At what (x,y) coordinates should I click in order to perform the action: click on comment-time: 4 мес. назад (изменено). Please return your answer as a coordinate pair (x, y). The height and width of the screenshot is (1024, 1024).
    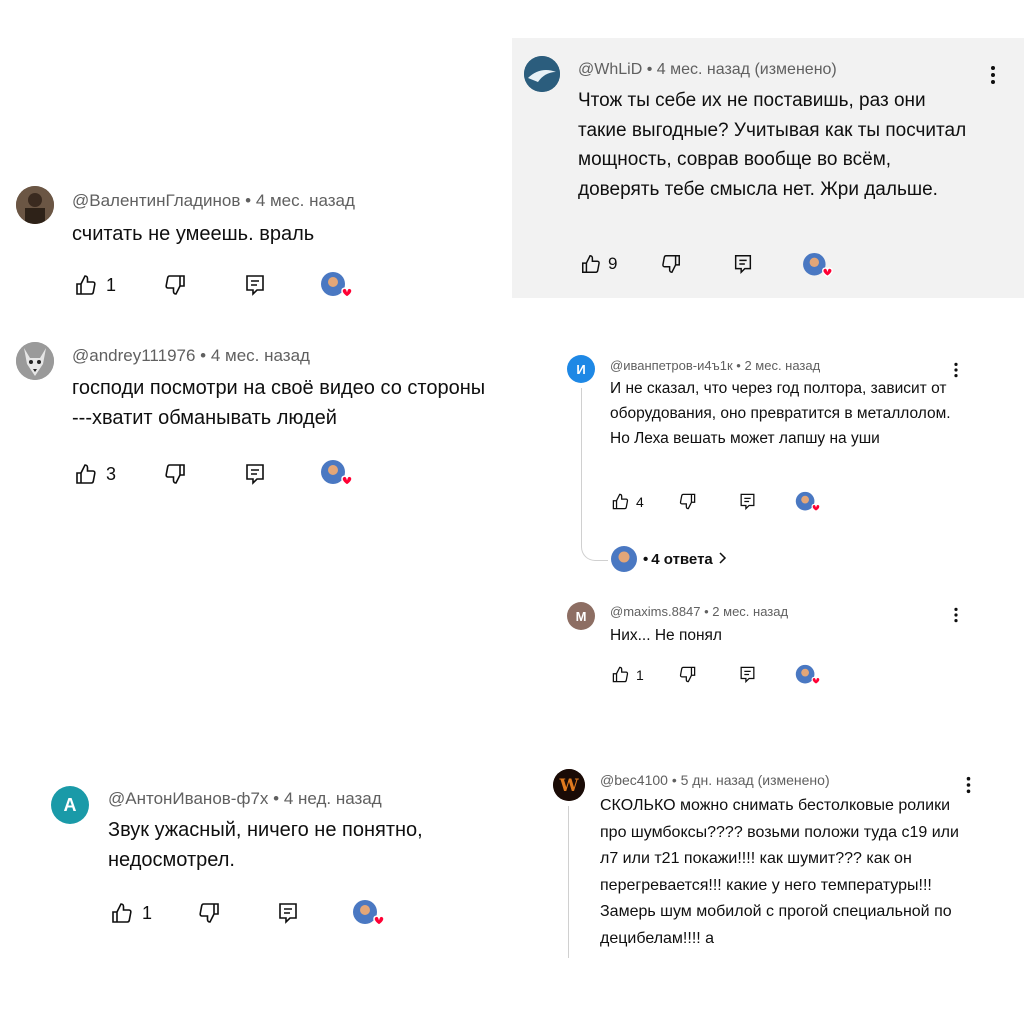
    Looking at the image, I should click on (746, 69).